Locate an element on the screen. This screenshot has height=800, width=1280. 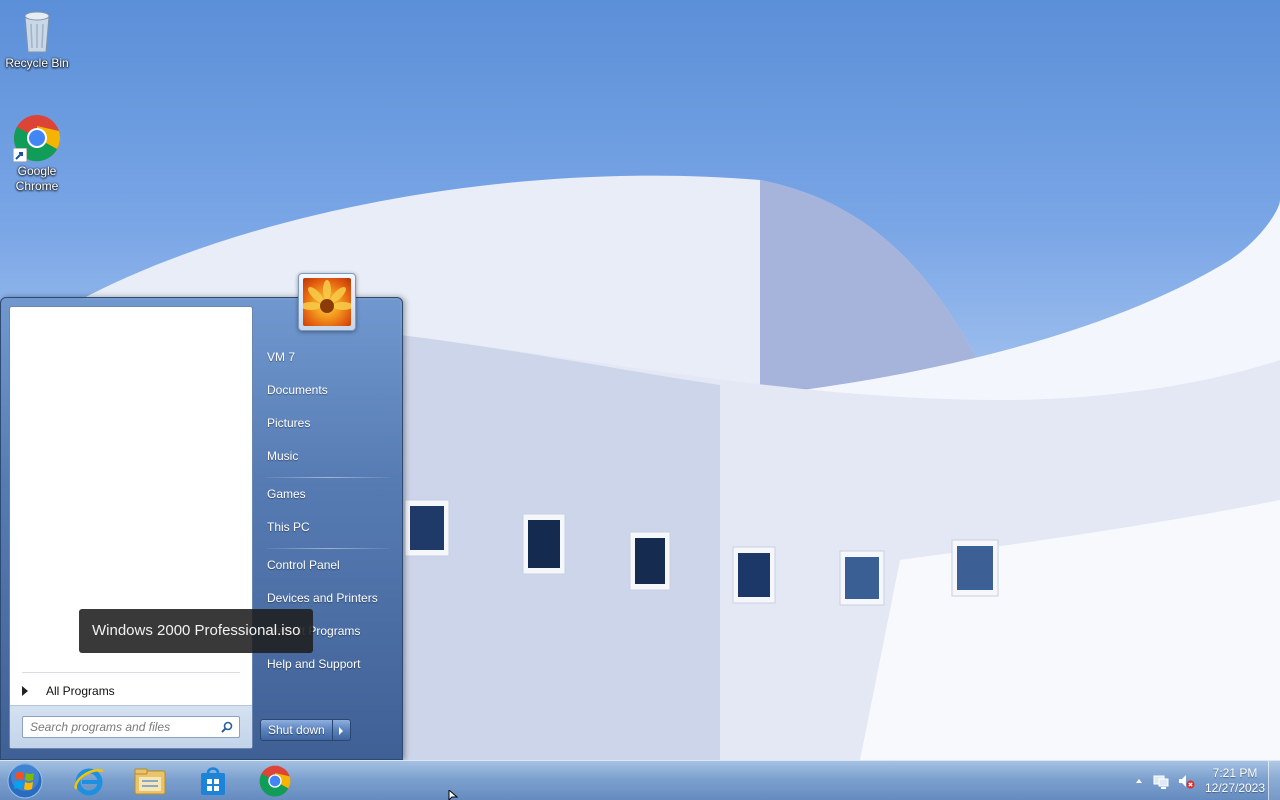
chevron-right-icon is located at coordinates (340, 731).